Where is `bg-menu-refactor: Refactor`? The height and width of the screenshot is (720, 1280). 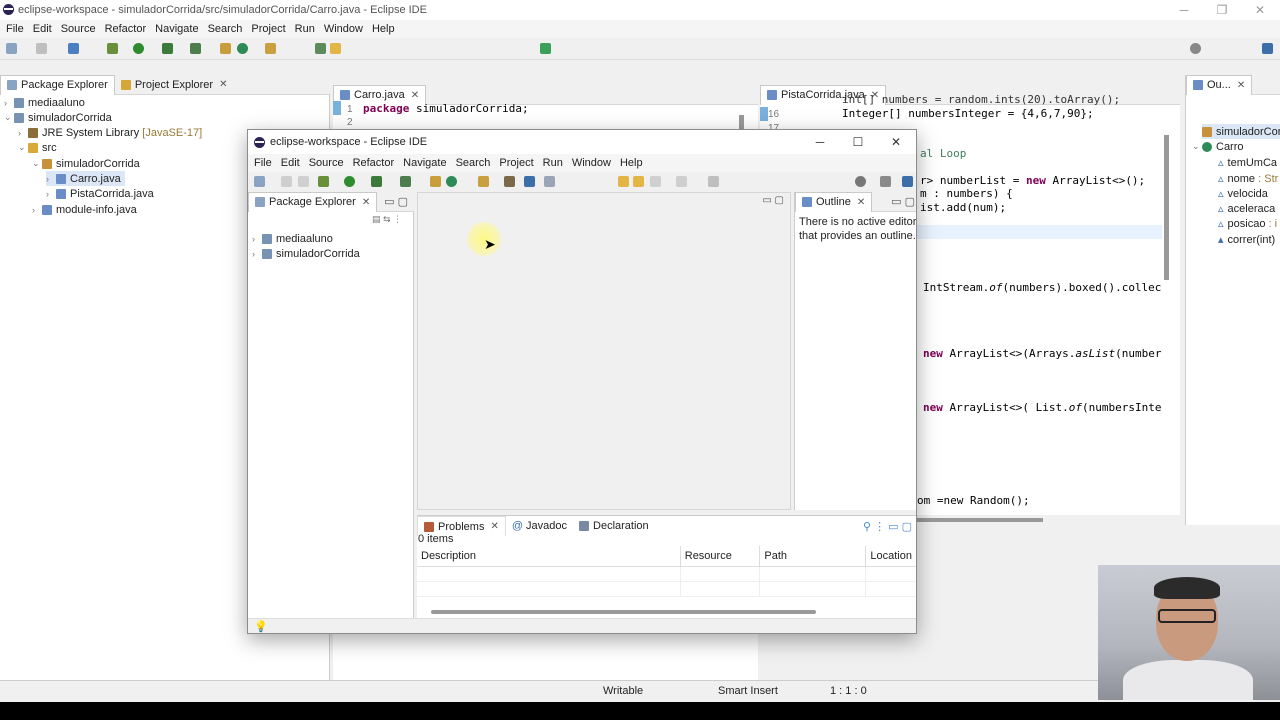 bg-menu-refactor: Refactor is located at coordinates (126, 29).